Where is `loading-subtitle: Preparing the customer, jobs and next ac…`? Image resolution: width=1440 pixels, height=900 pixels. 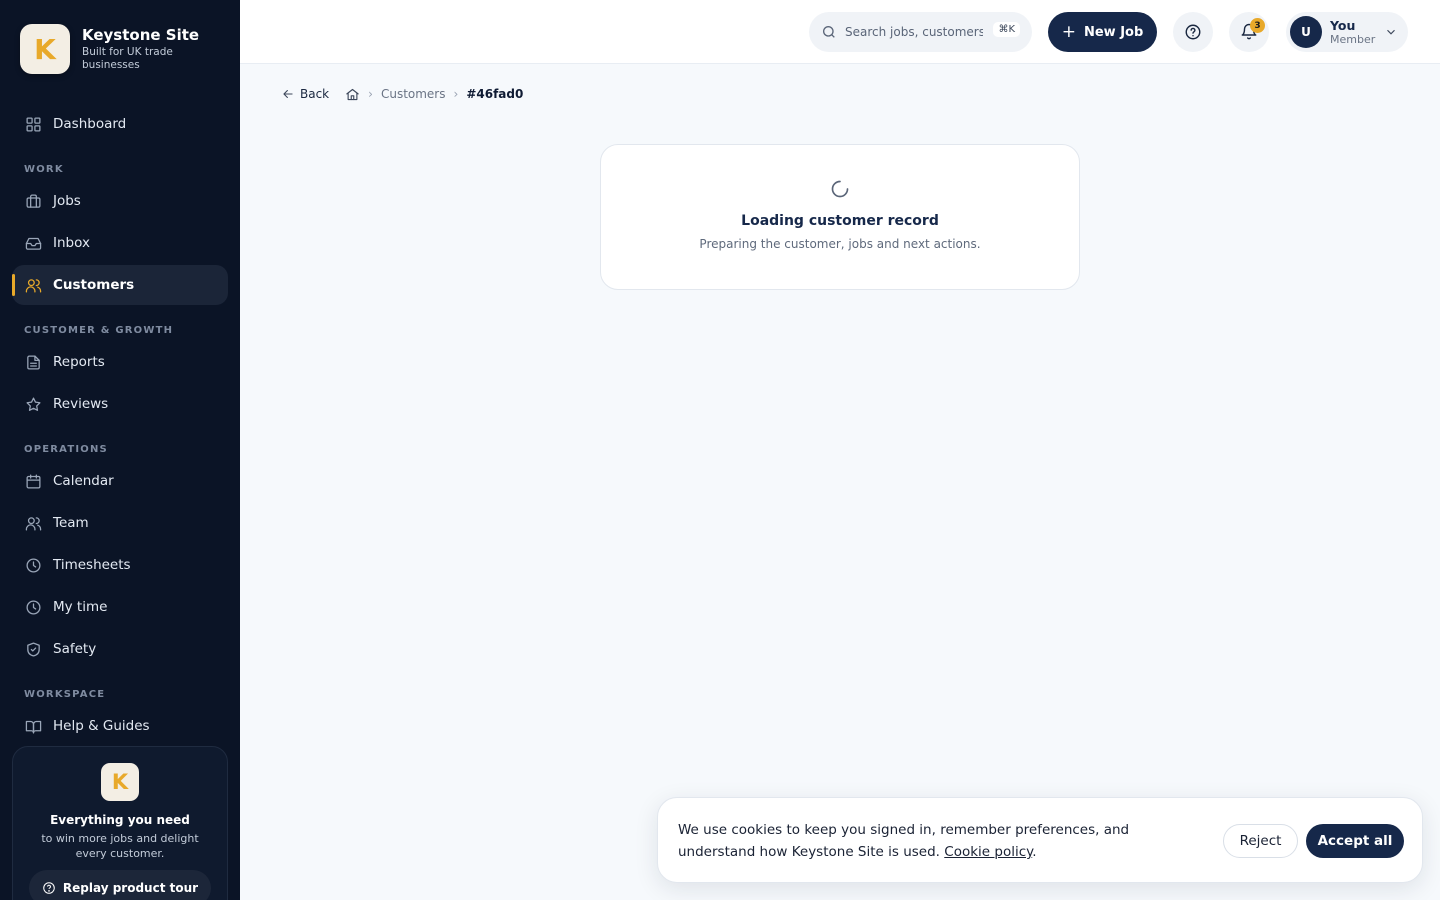
loading-subtitle: Preparing the customer, jobs and next ac… is located at coordinates (840, 244).